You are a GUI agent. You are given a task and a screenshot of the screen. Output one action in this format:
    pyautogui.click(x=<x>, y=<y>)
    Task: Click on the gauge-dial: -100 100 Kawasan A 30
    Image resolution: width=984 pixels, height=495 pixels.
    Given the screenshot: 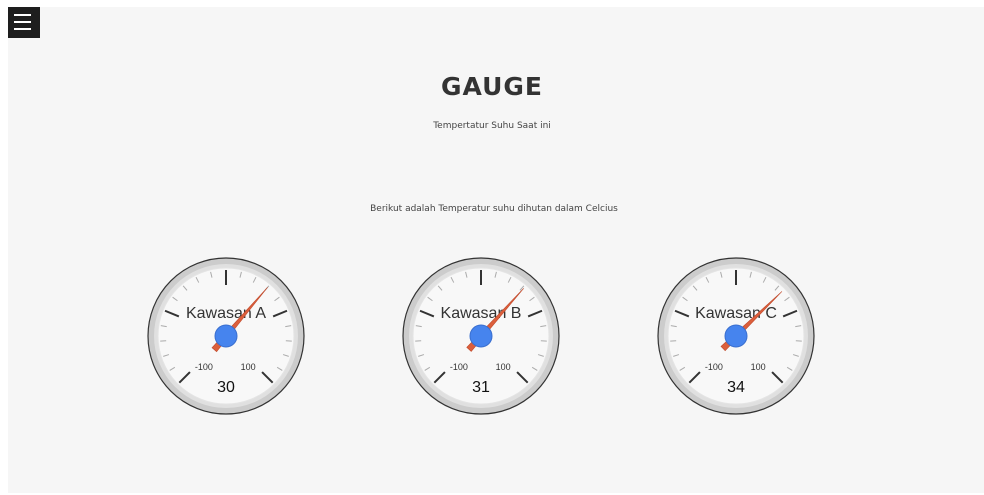 What is the action you would take?
    pyautogui.click(x=226, y=336)
    